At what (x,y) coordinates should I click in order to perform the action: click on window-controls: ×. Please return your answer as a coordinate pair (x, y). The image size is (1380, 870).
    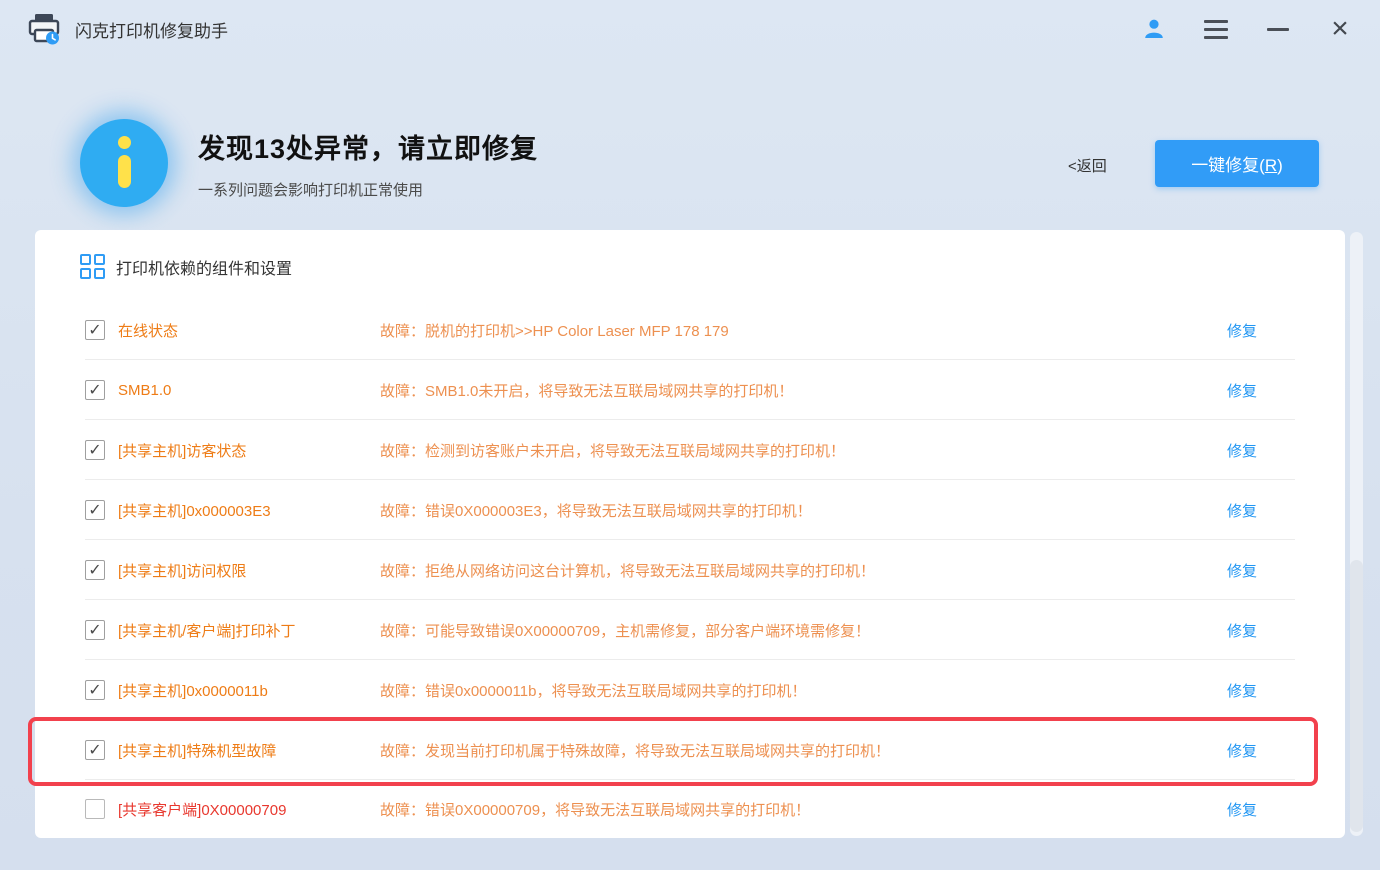
    Looking at the image, I should click on (1247, 29).